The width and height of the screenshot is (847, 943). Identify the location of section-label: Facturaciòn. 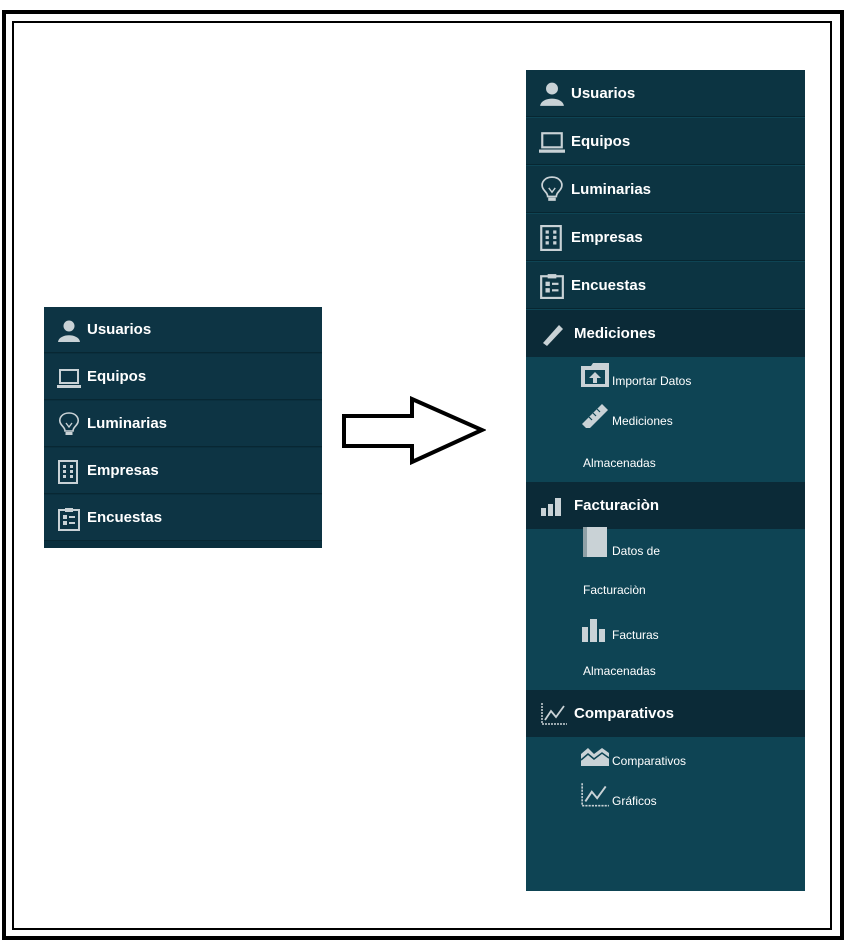
(617, 505).